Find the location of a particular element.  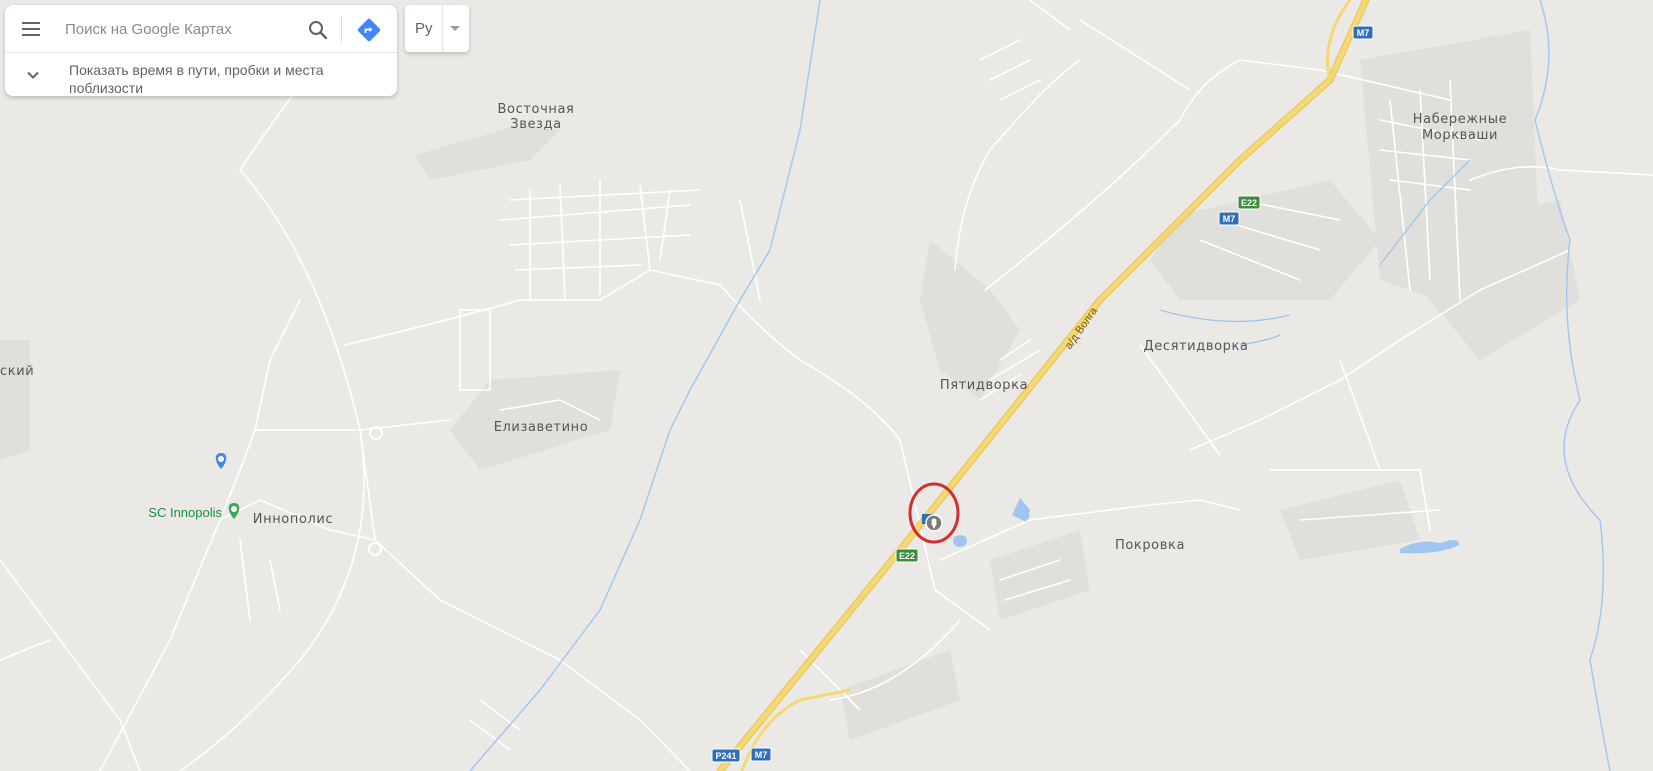

shield-m7-top: M7 is located at coordinates (1363, 32).